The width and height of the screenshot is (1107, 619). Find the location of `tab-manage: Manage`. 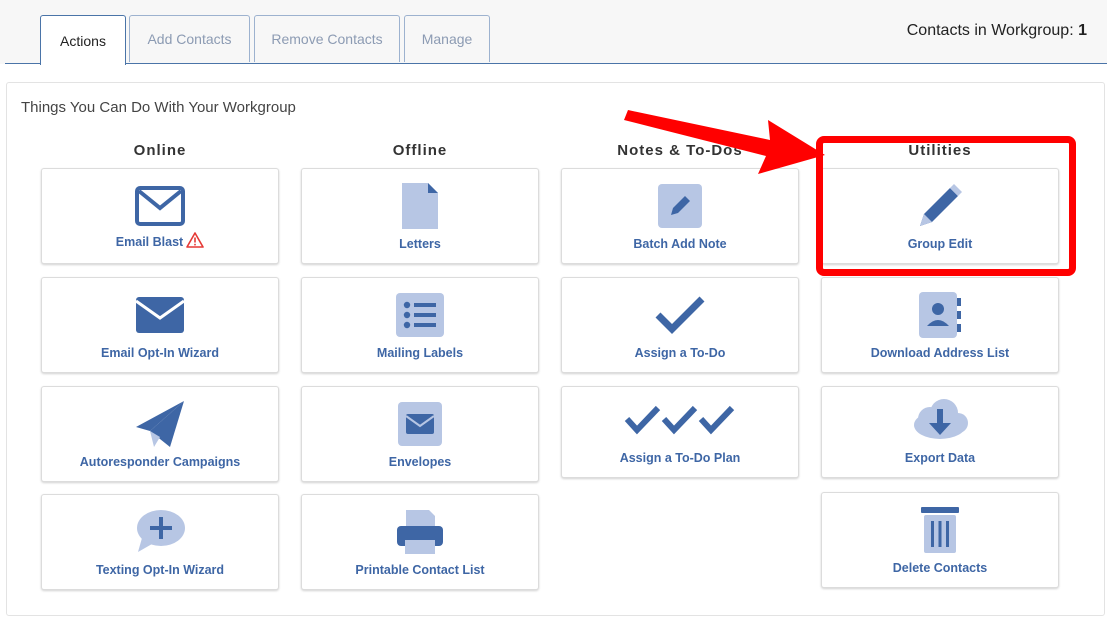

tab-manage: Manage is located at coordinates (447, 38).